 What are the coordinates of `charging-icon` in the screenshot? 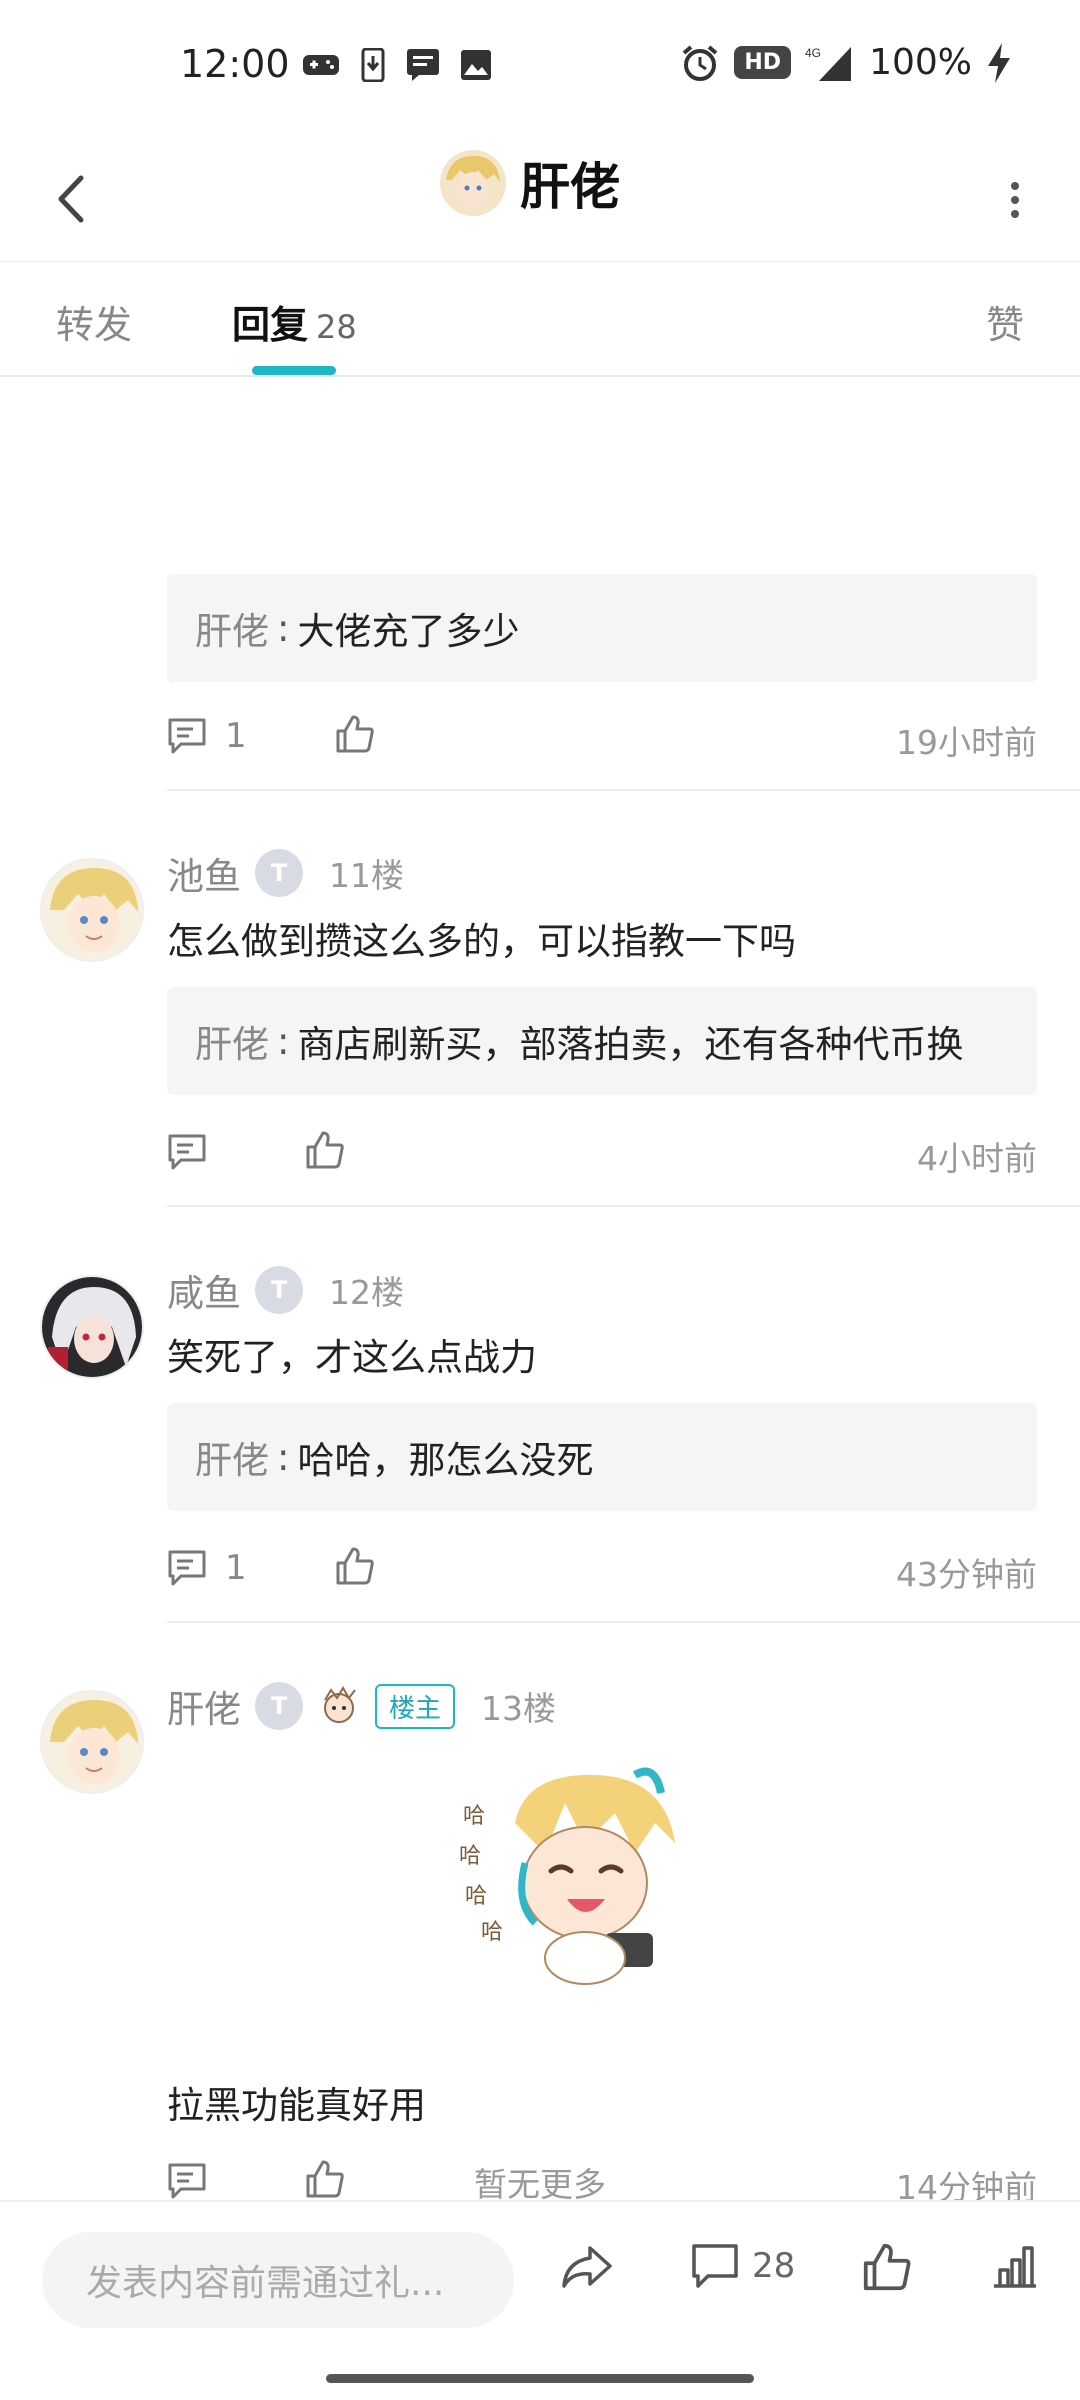 It's located at (999, 62).